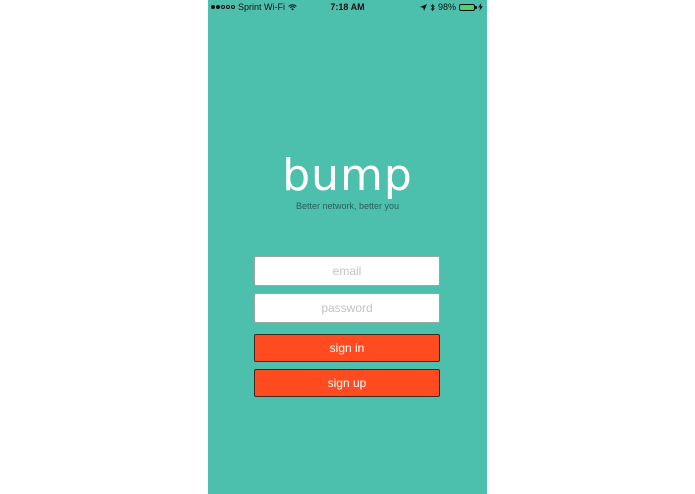  I want to click on battery-level-fill, so click(467, 7).